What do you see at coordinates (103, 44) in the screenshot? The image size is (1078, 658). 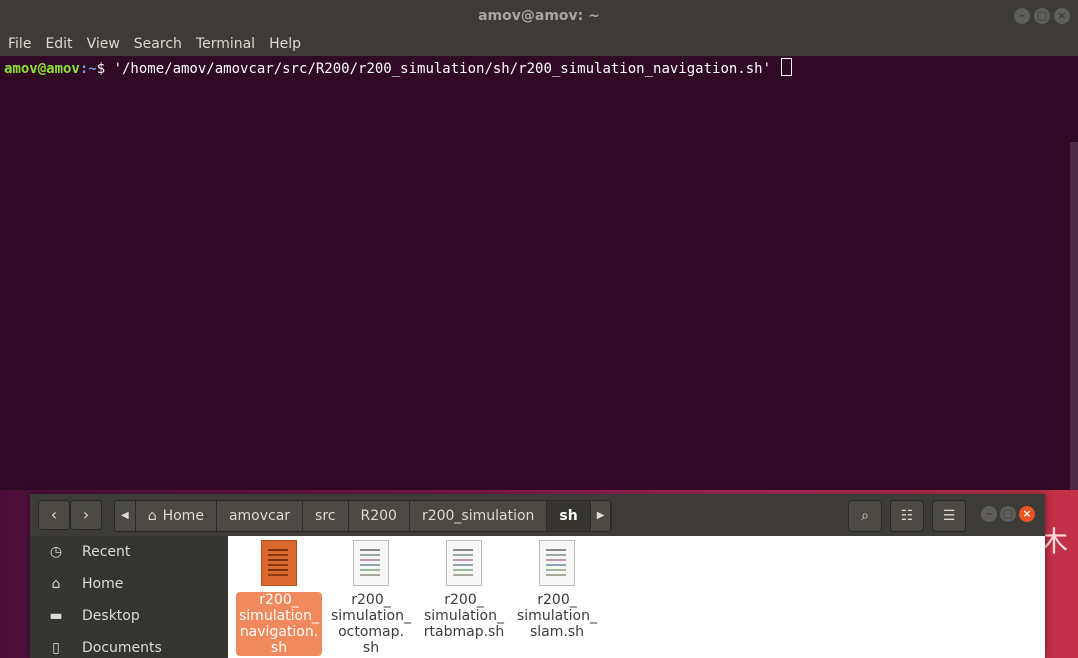 I see `menu-view: View` at bounding box center [103, 44].